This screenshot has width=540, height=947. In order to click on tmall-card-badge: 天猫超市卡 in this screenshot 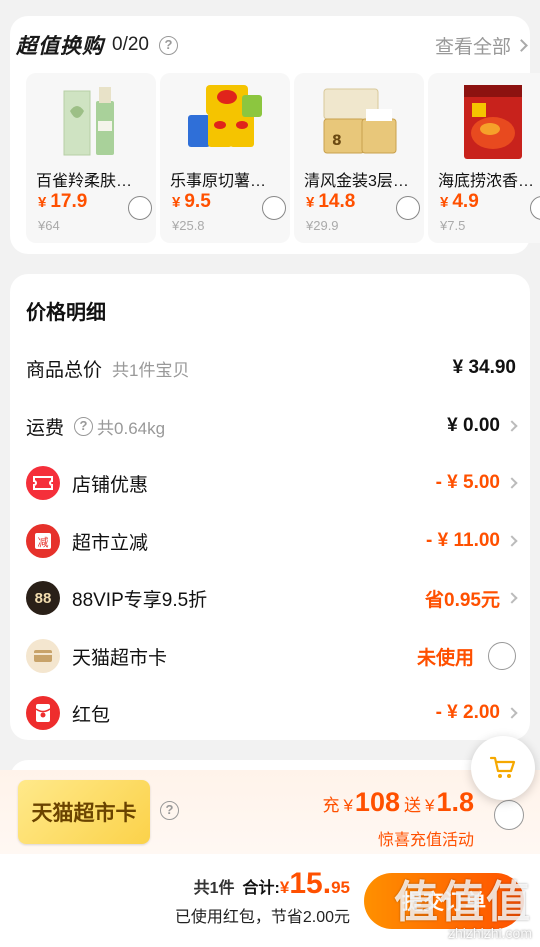, I will do `click(84, 812)`.